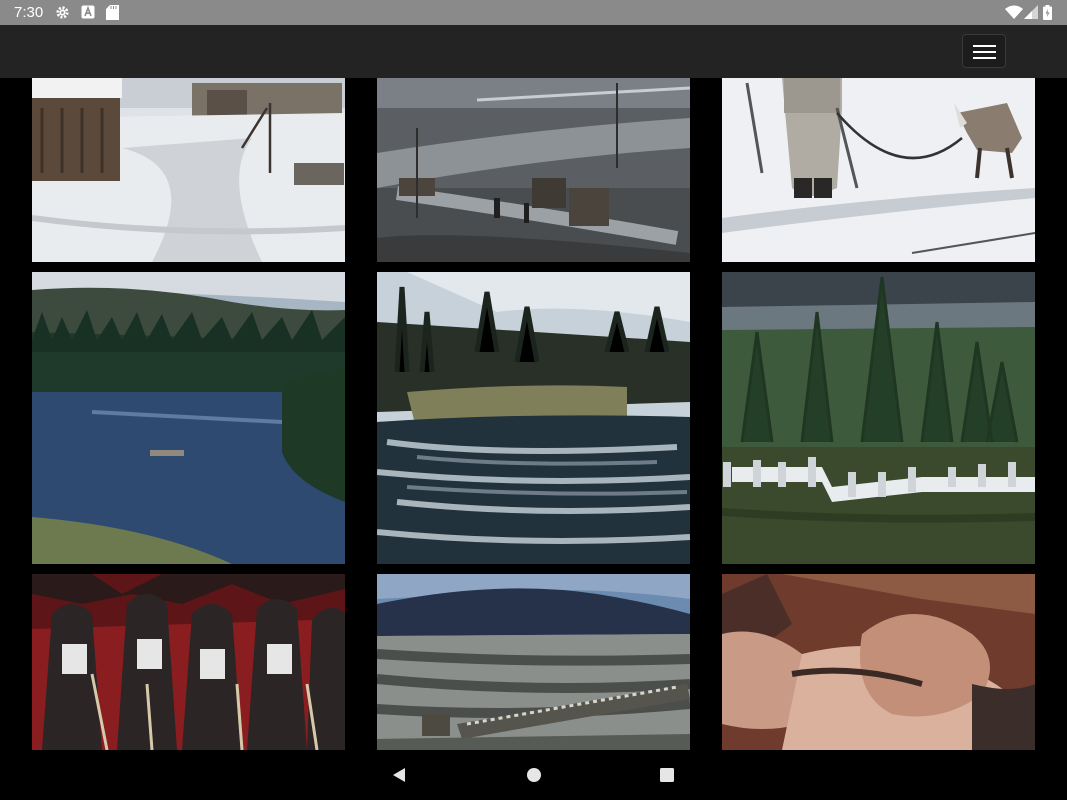  What do you see at coordinates (188, 170) in the screenshot?
I see `snowy-village-road-photo` at bounding box center [188, 170].